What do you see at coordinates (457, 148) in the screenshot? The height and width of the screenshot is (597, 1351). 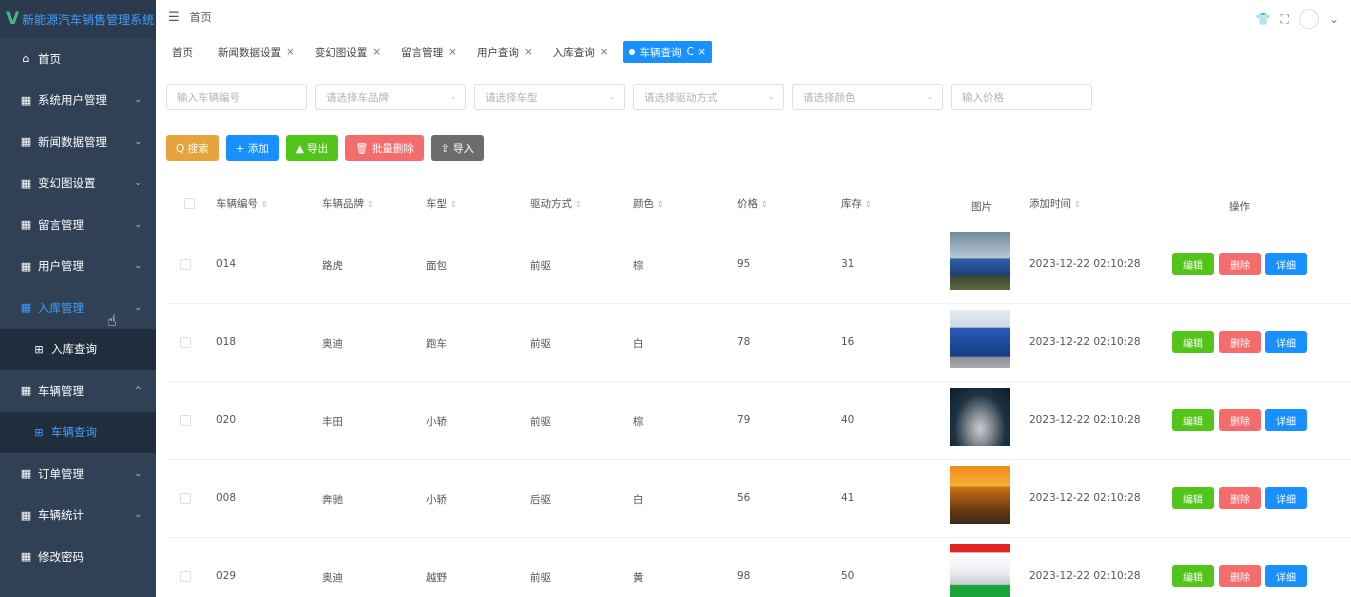 I see `action-button: ⇪ 导入` at bounding box center [457, 148].